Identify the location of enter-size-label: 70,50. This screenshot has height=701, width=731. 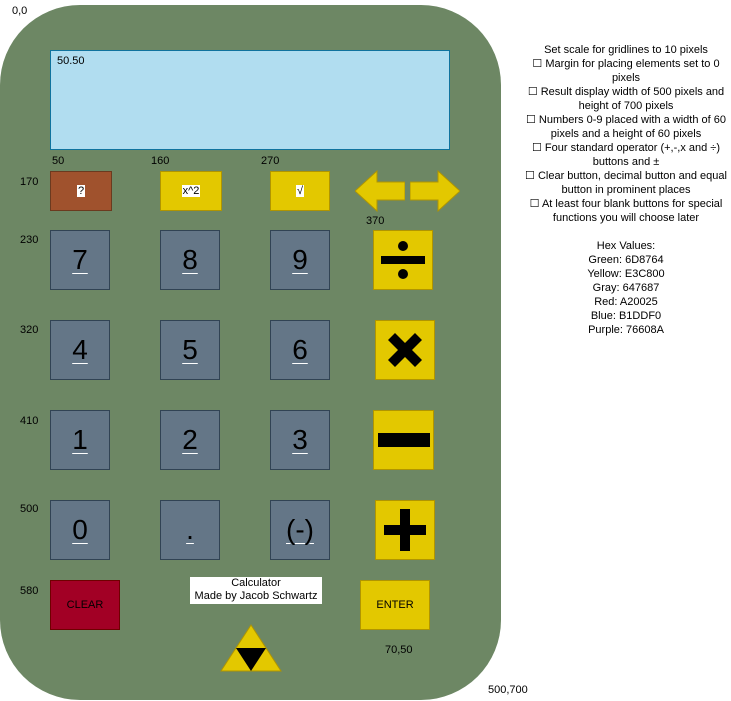
(399, 650).